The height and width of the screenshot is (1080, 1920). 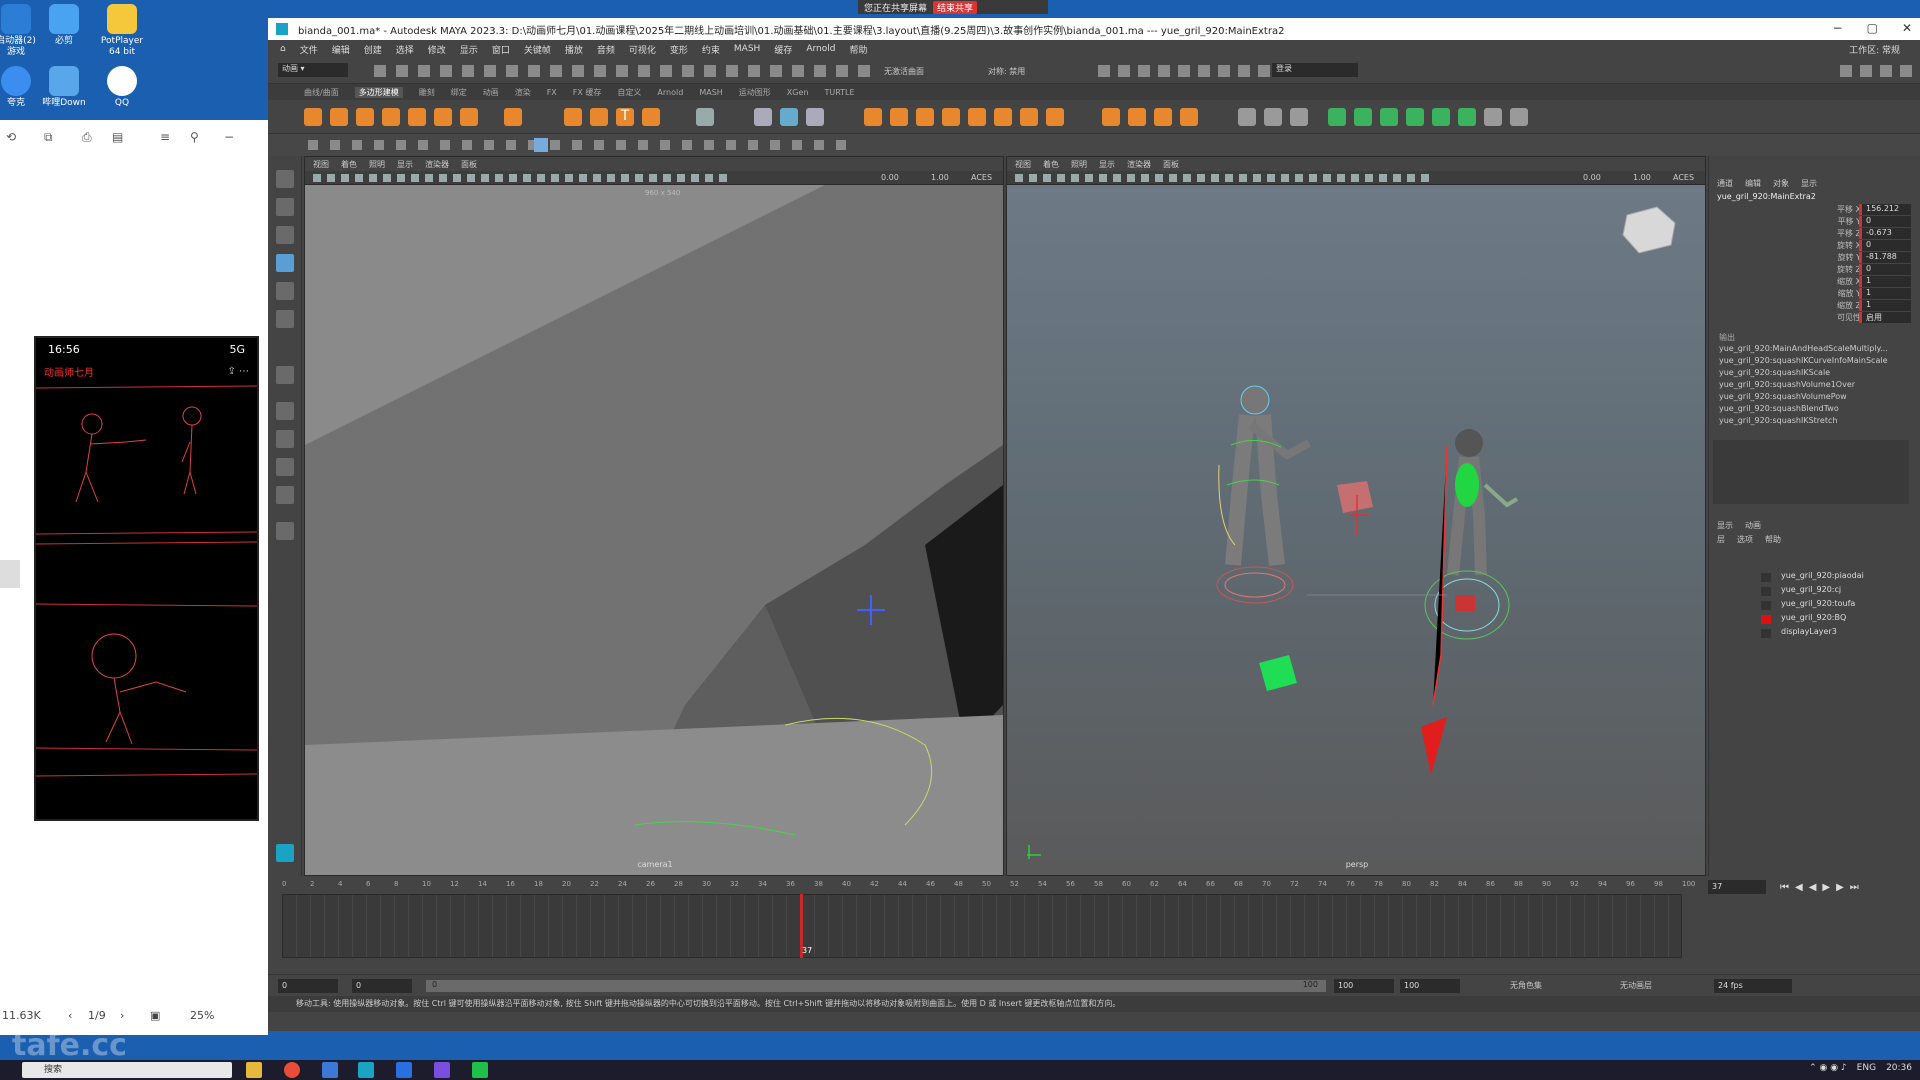 What do you see at coordinates (1079, 164) in the screenshot?
I see `vp-menu-item: 照明` at bounding box center [1079, 164].